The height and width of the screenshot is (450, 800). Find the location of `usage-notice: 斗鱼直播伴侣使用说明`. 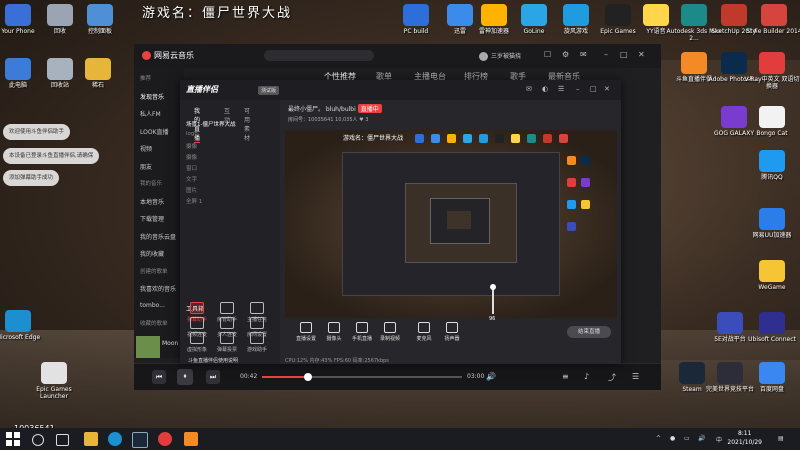

usage-notice: 斗鱼直播伴侣使用说明 is located at coordinates (213, 360).